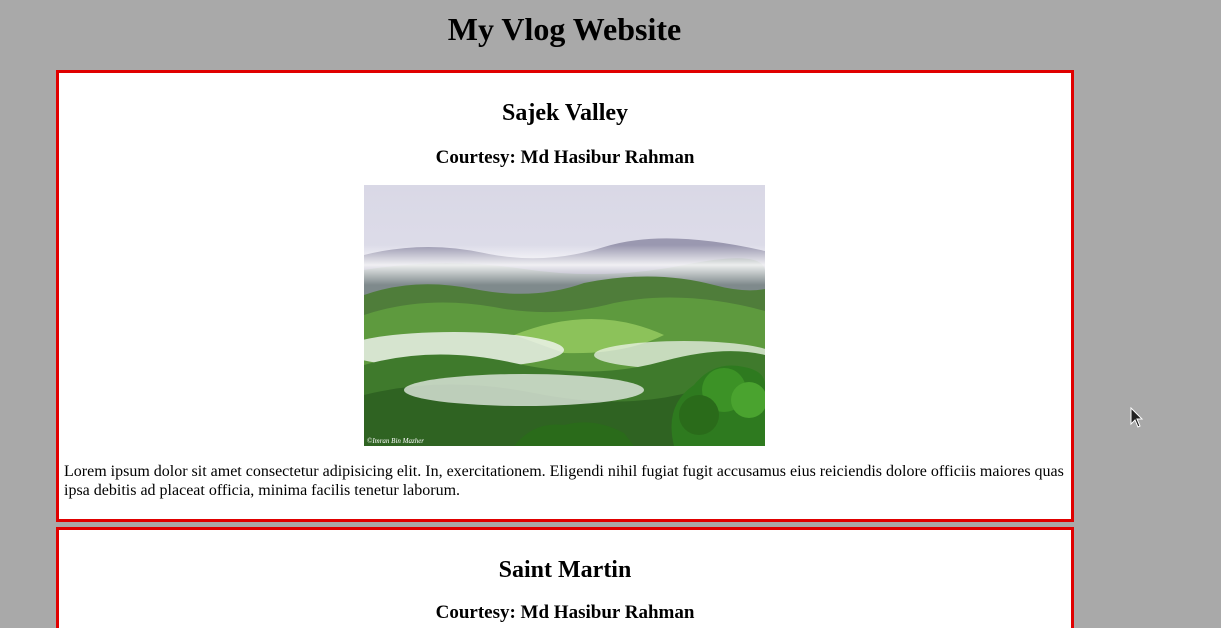 This screenshot has height=628, width=1221. I want to click on post-title: Sajek Valley, so click(565, 113).